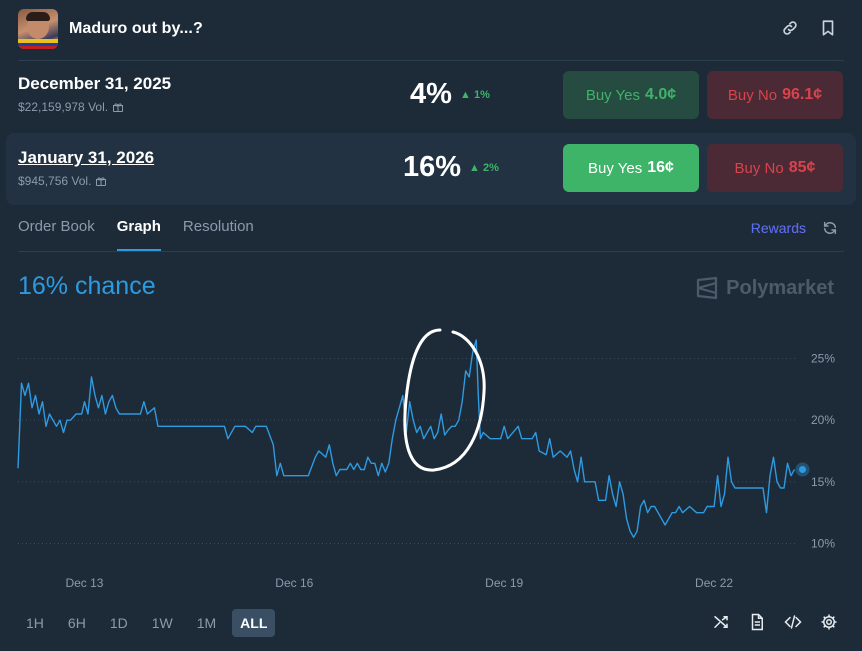 This screenshot has height=651, width=862. I want to click on tab-bar: Order Book Graph Resolution, so click(147, 234).